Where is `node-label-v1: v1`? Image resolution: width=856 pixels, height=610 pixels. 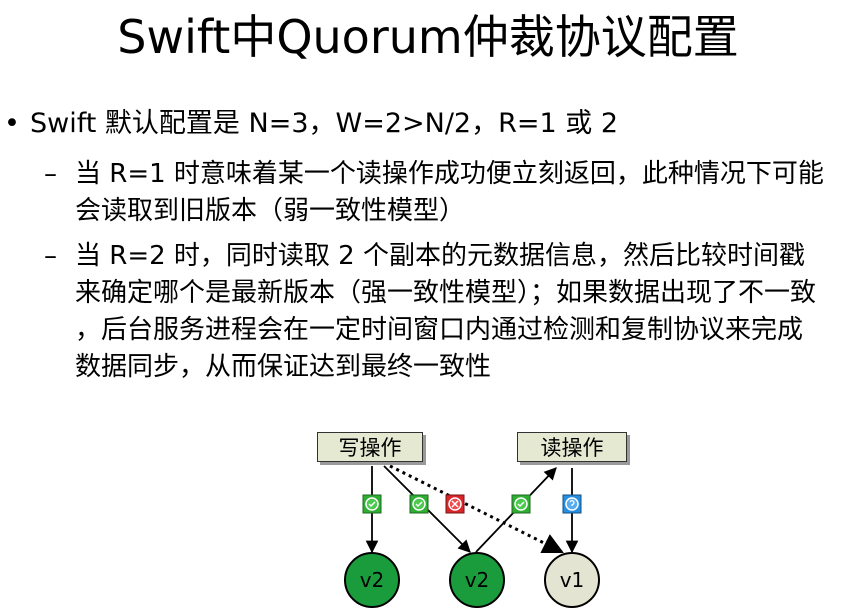
node-label-v1: v1 is located at coordinates (572, 580).